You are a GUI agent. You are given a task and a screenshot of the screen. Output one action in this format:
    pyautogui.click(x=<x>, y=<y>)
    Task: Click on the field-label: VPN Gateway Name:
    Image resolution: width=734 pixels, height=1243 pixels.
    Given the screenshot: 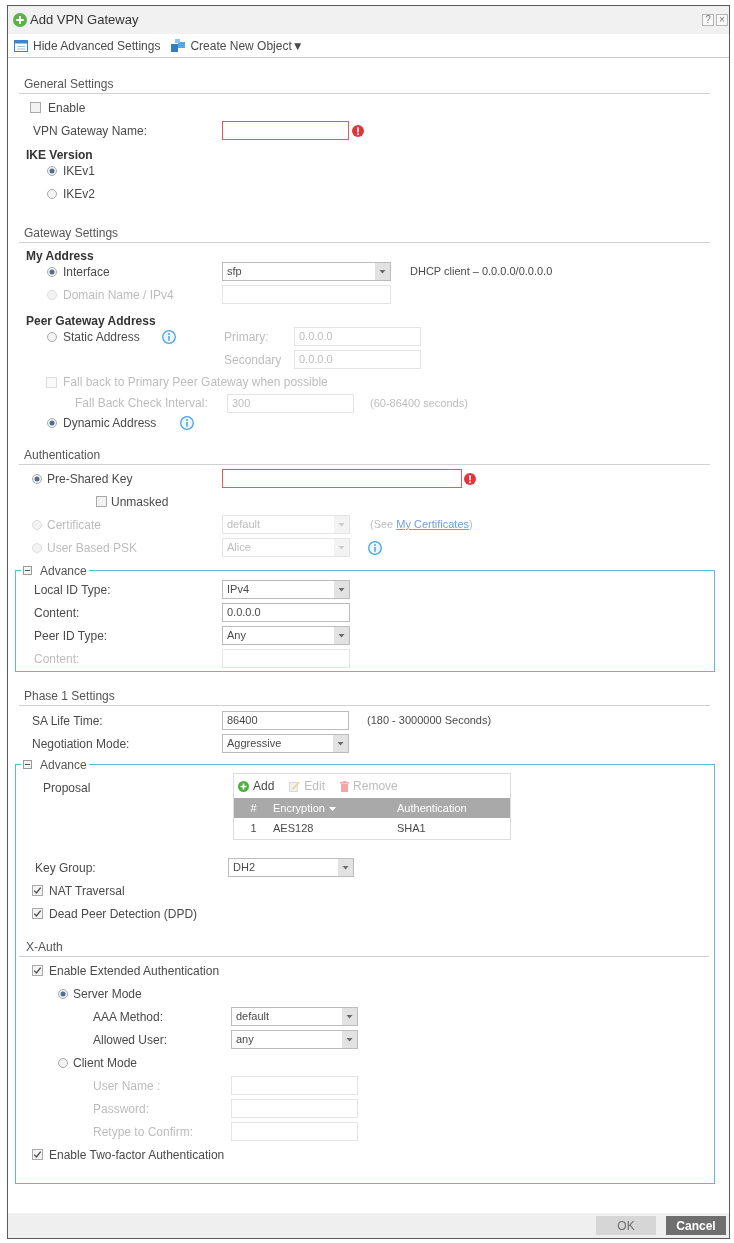 What is the action you would take?
    pyautogui.click(x=90, y=131)
    